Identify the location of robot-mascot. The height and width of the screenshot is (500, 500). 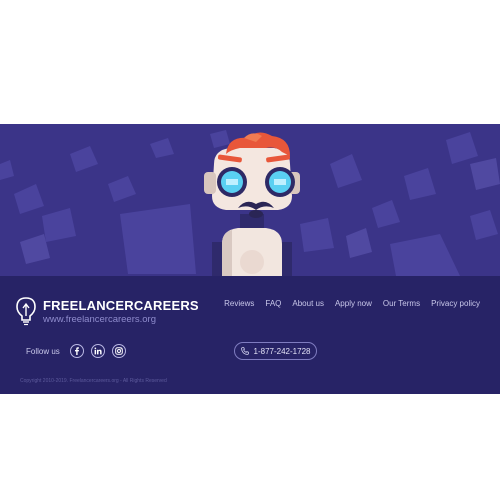
(252, 204).